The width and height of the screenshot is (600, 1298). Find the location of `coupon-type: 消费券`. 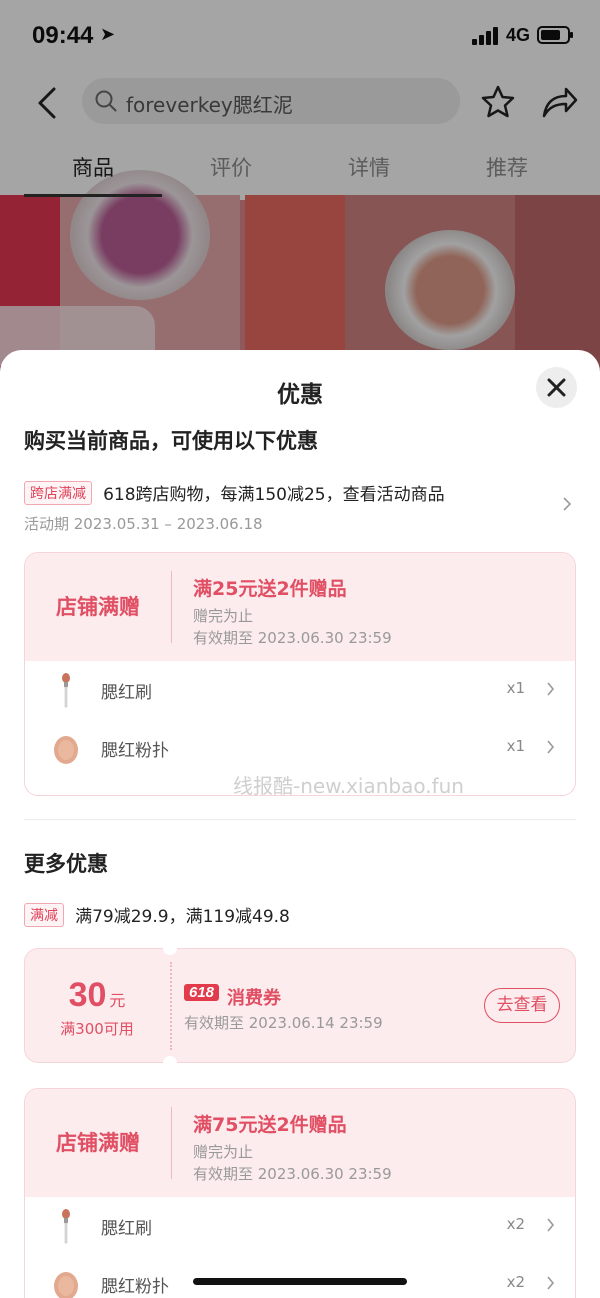

coupon-type: 消费券 is located at coordinates (254, 998).